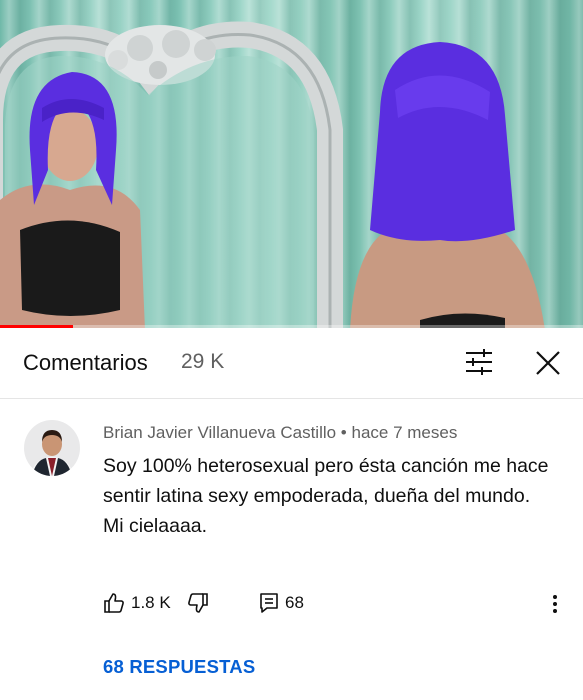 This screenshot has width=583, height=700. I want to click on like-button: 1.8 K, so click(137, 603).